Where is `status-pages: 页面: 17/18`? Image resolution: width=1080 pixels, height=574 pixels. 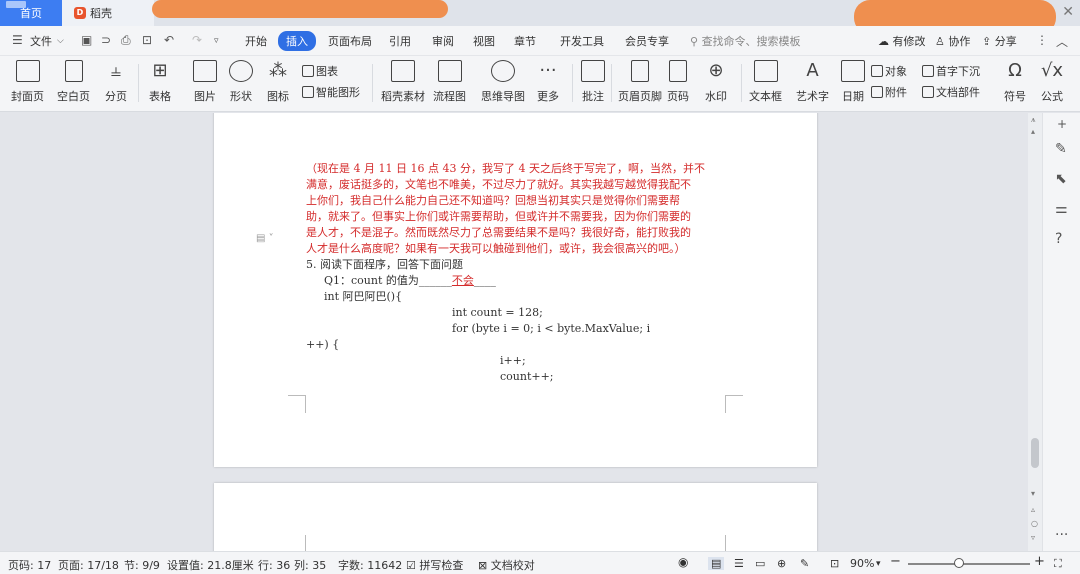 status-pages: 页面: 17/18 is located at coordinates (88, 565).